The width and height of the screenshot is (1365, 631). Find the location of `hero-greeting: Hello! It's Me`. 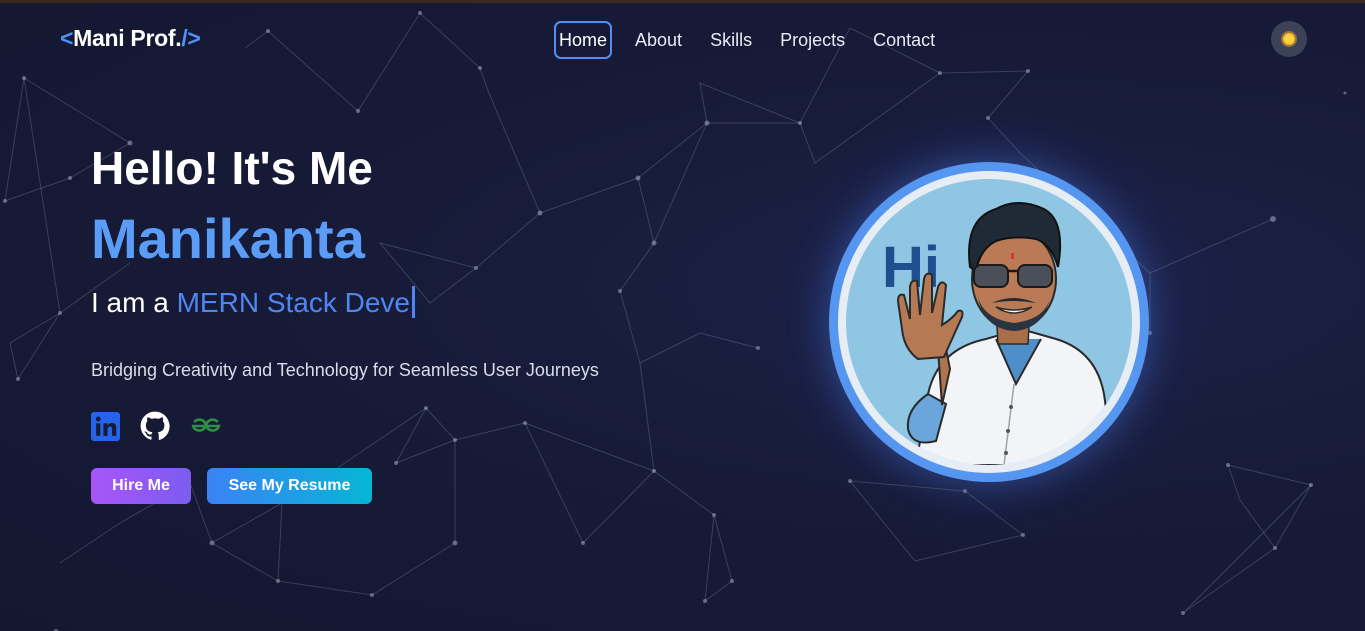

hero-greeting: Hello! It's Me is located at coordinates (232, 168).